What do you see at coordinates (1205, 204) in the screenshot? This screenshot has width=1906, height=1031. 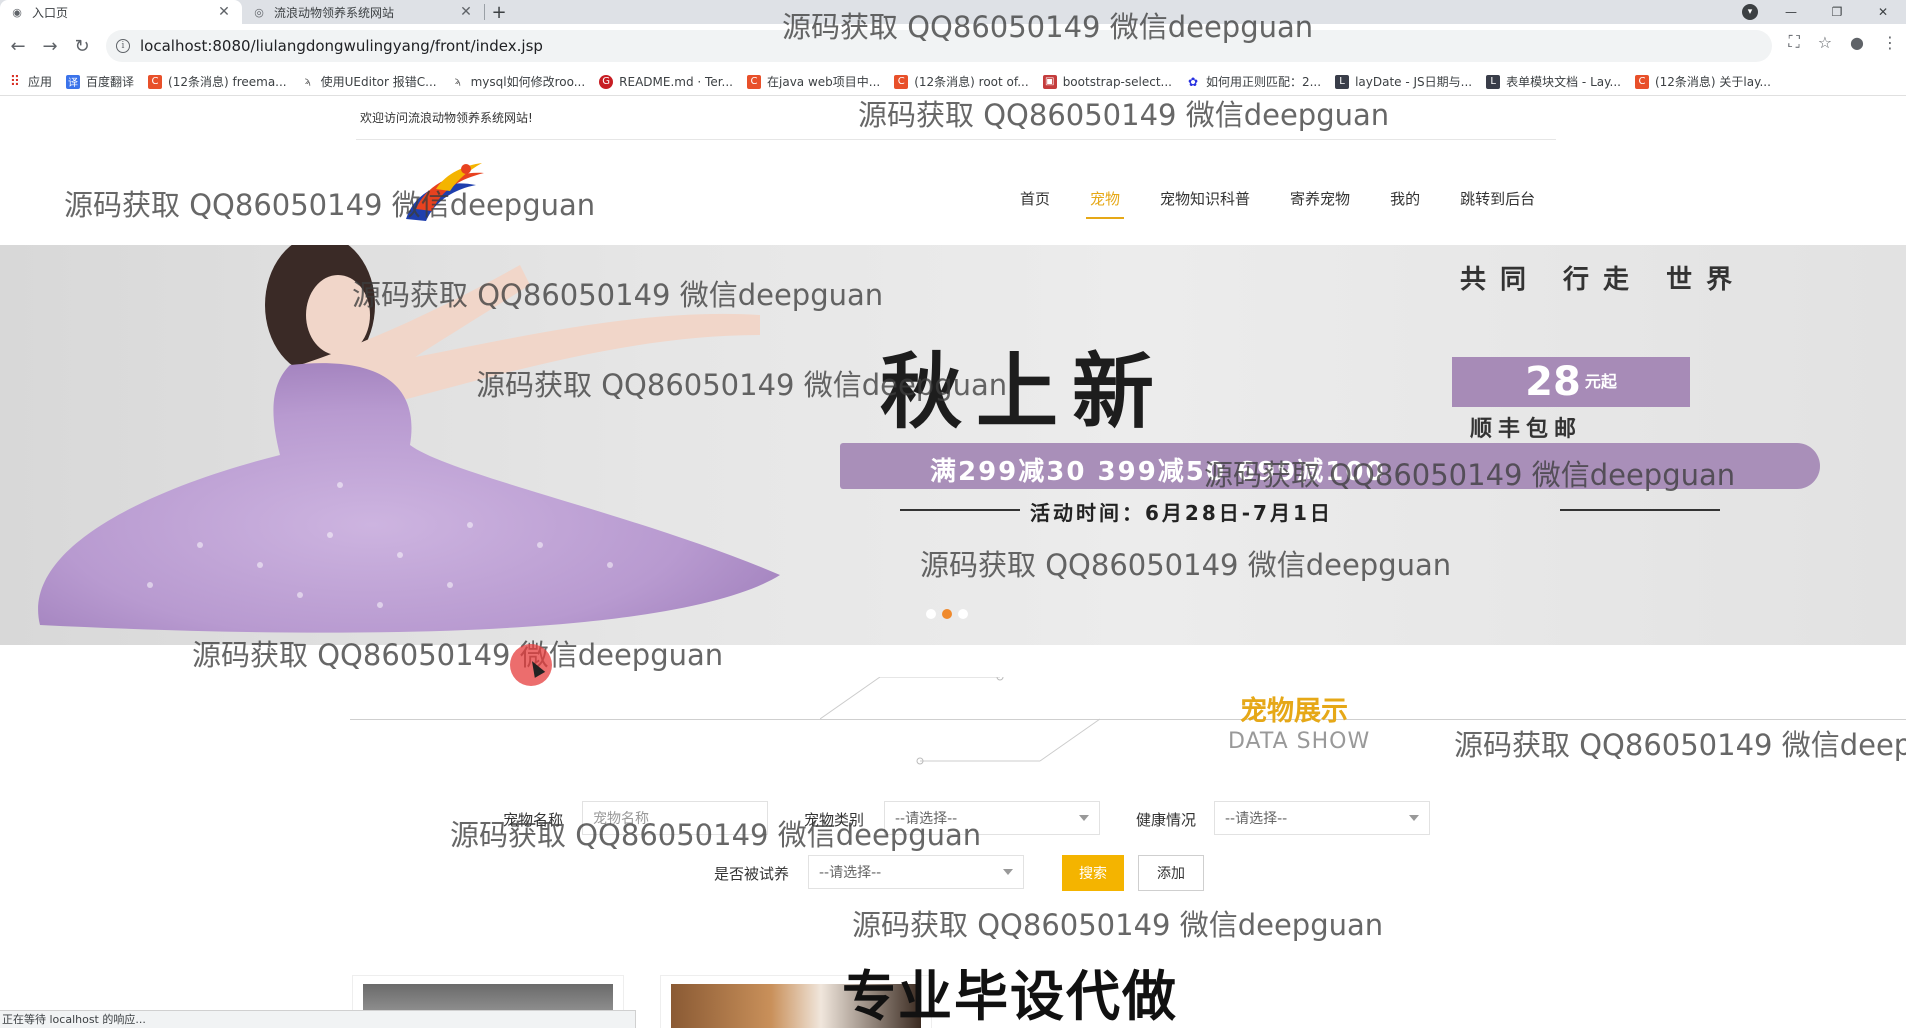 I see `nav-pet-knowledge: 宠物知识科普` at bounding box center [1205, 204].